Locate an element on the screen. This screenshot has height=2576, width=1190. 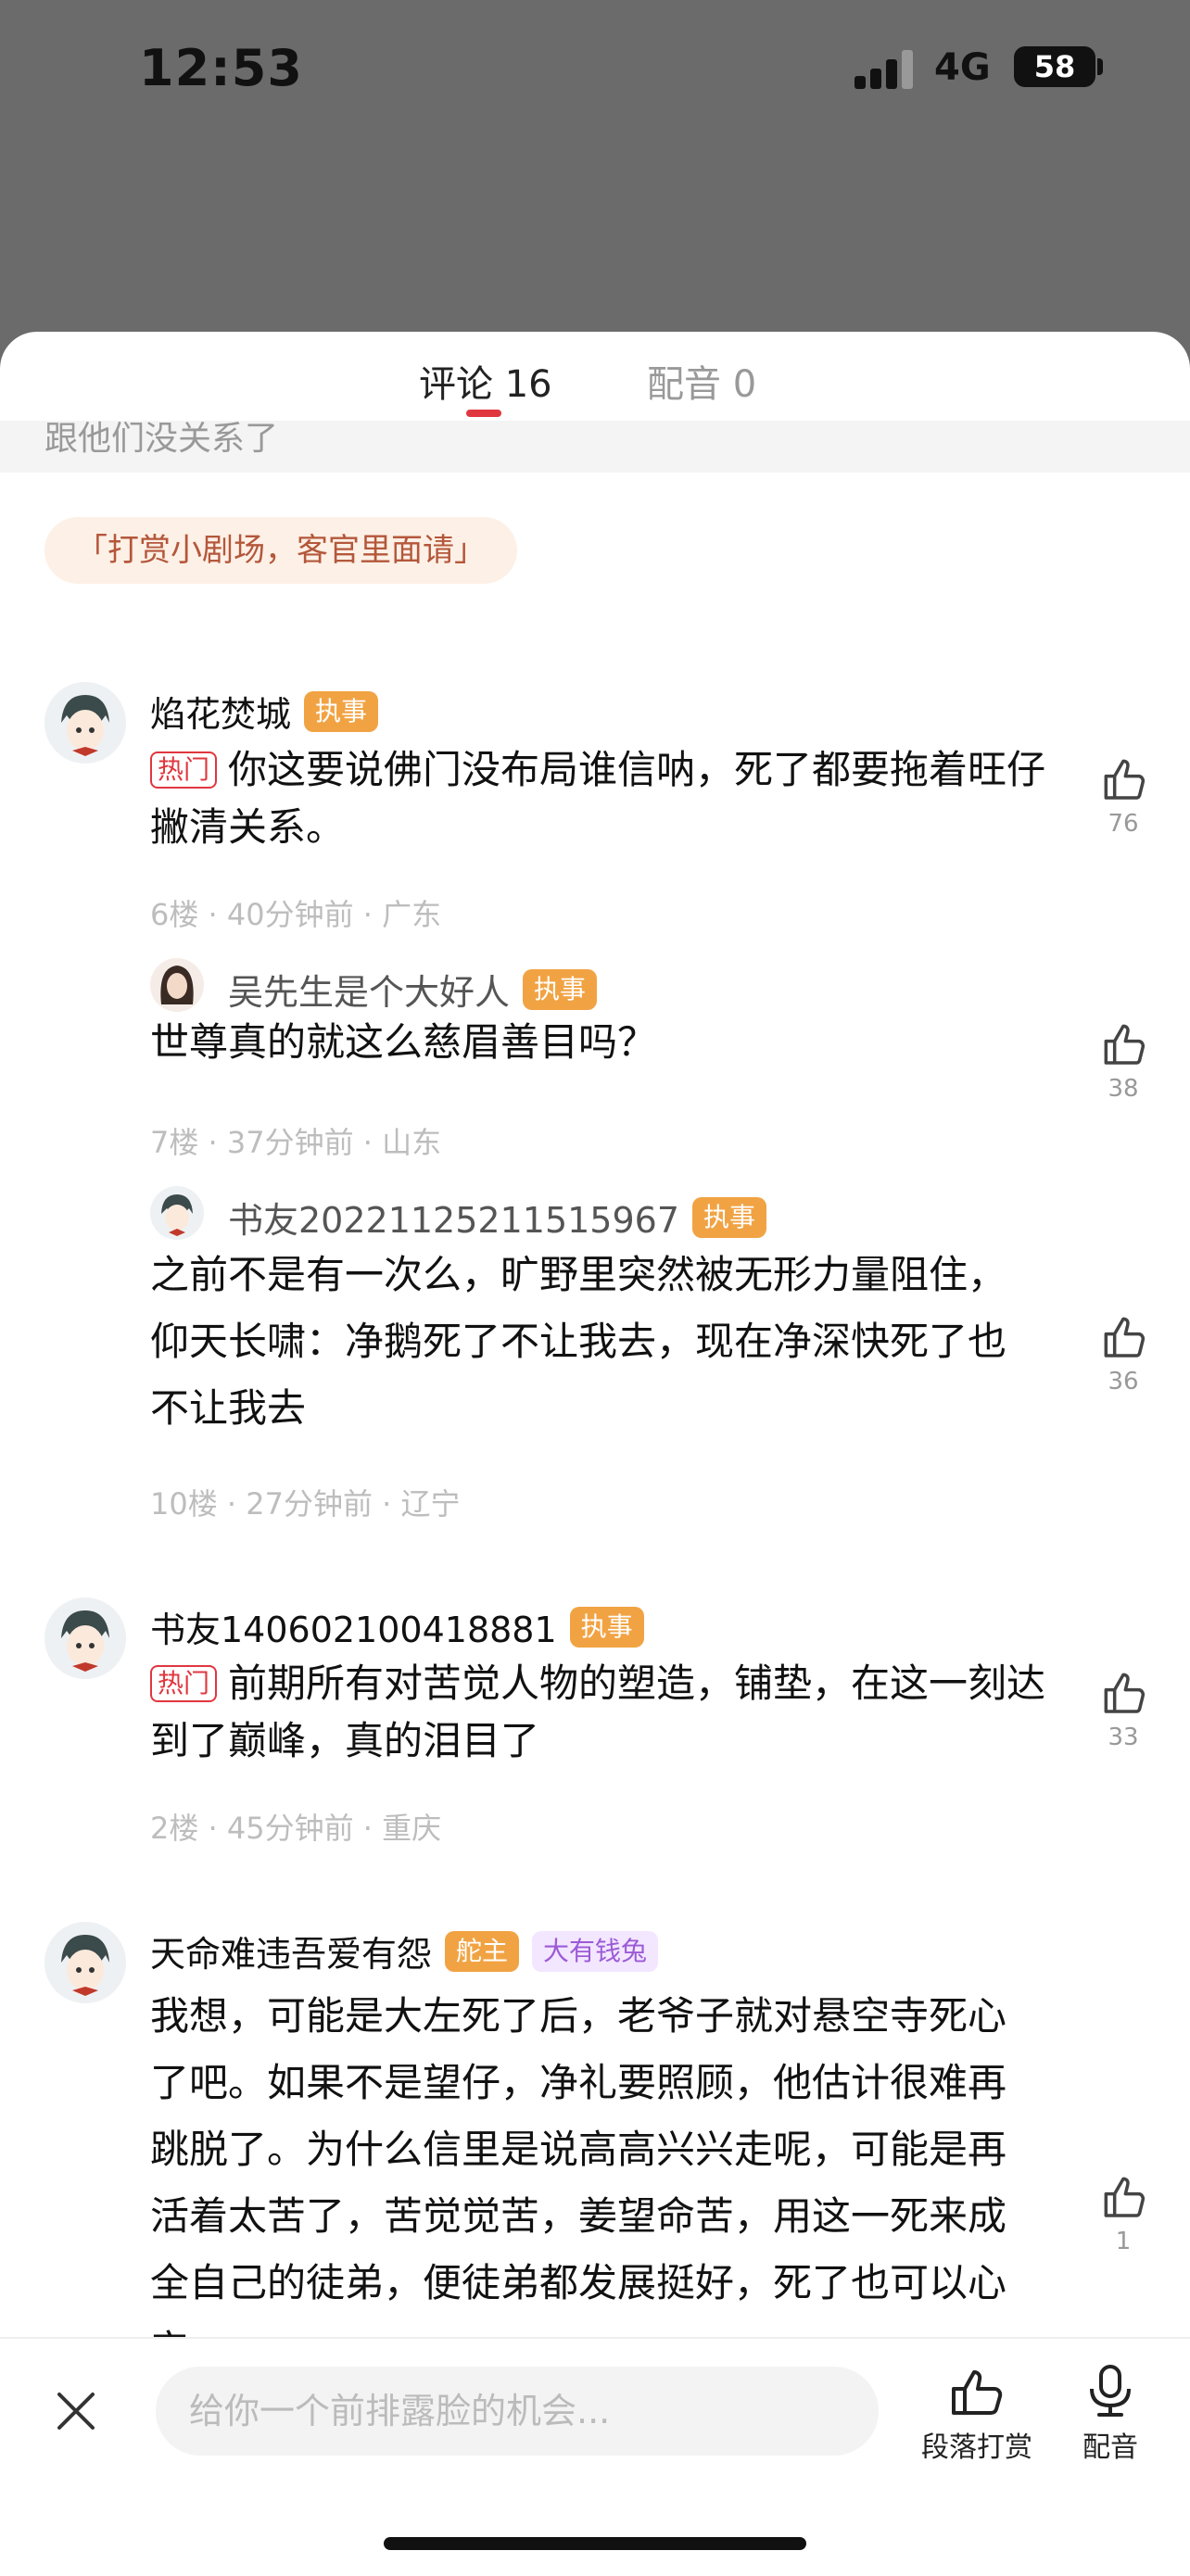
comment-header: 焰花焚城 执事 is located at coordinates (264, 711).